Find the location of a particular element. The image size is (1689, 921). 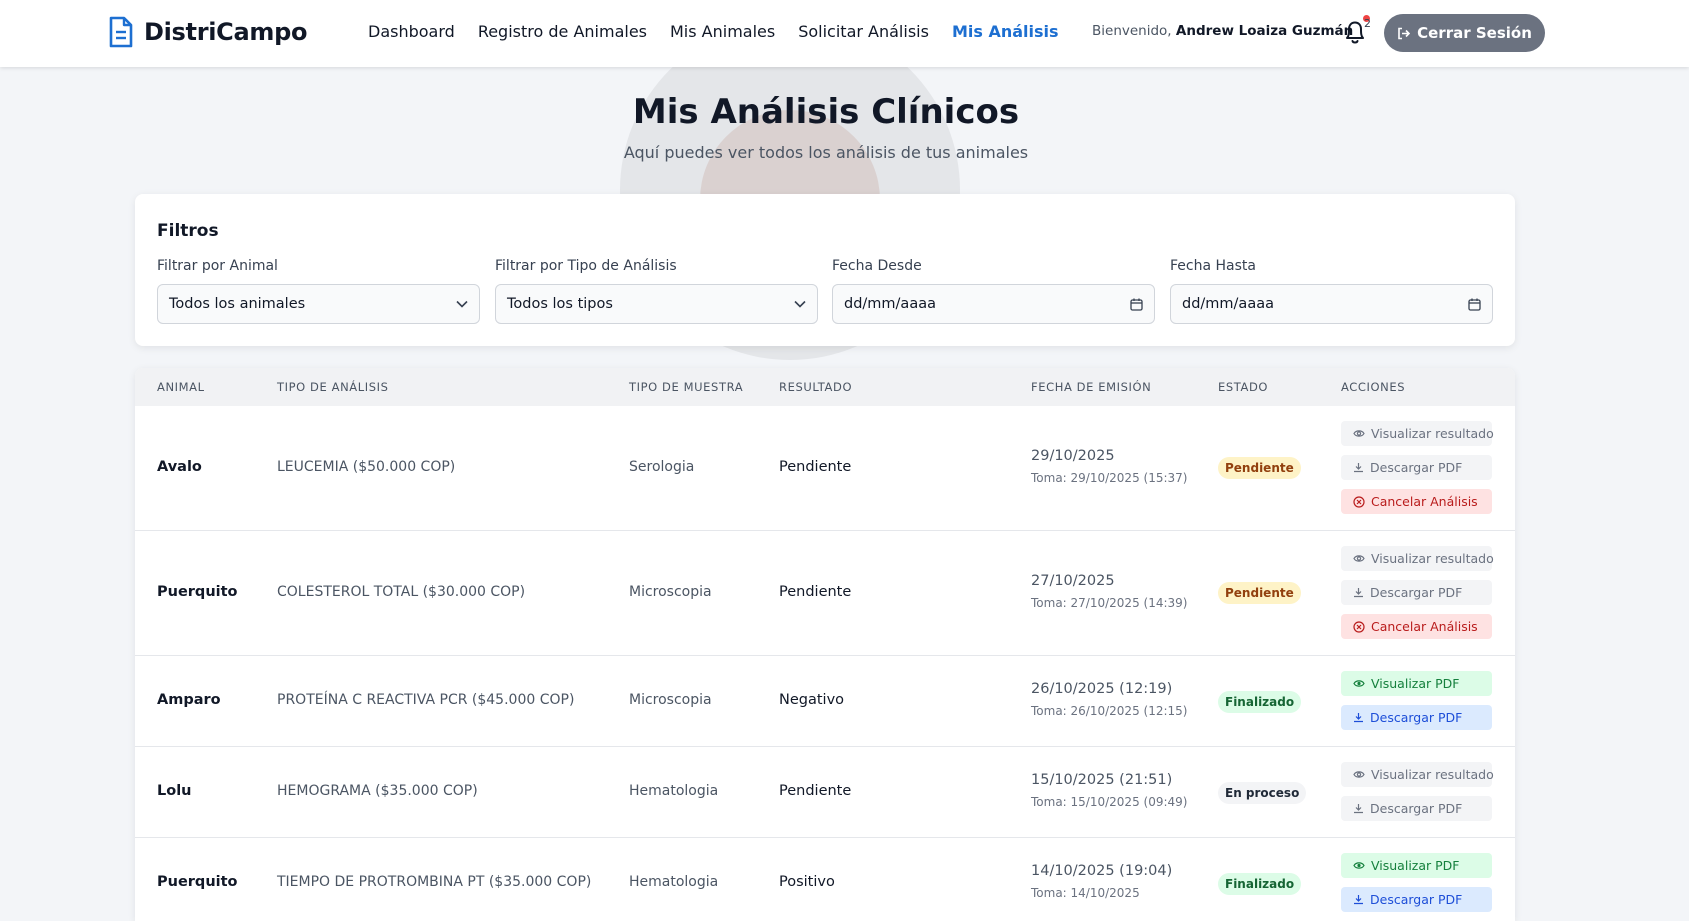

logout-icon is located at coordinates (1404, 33).